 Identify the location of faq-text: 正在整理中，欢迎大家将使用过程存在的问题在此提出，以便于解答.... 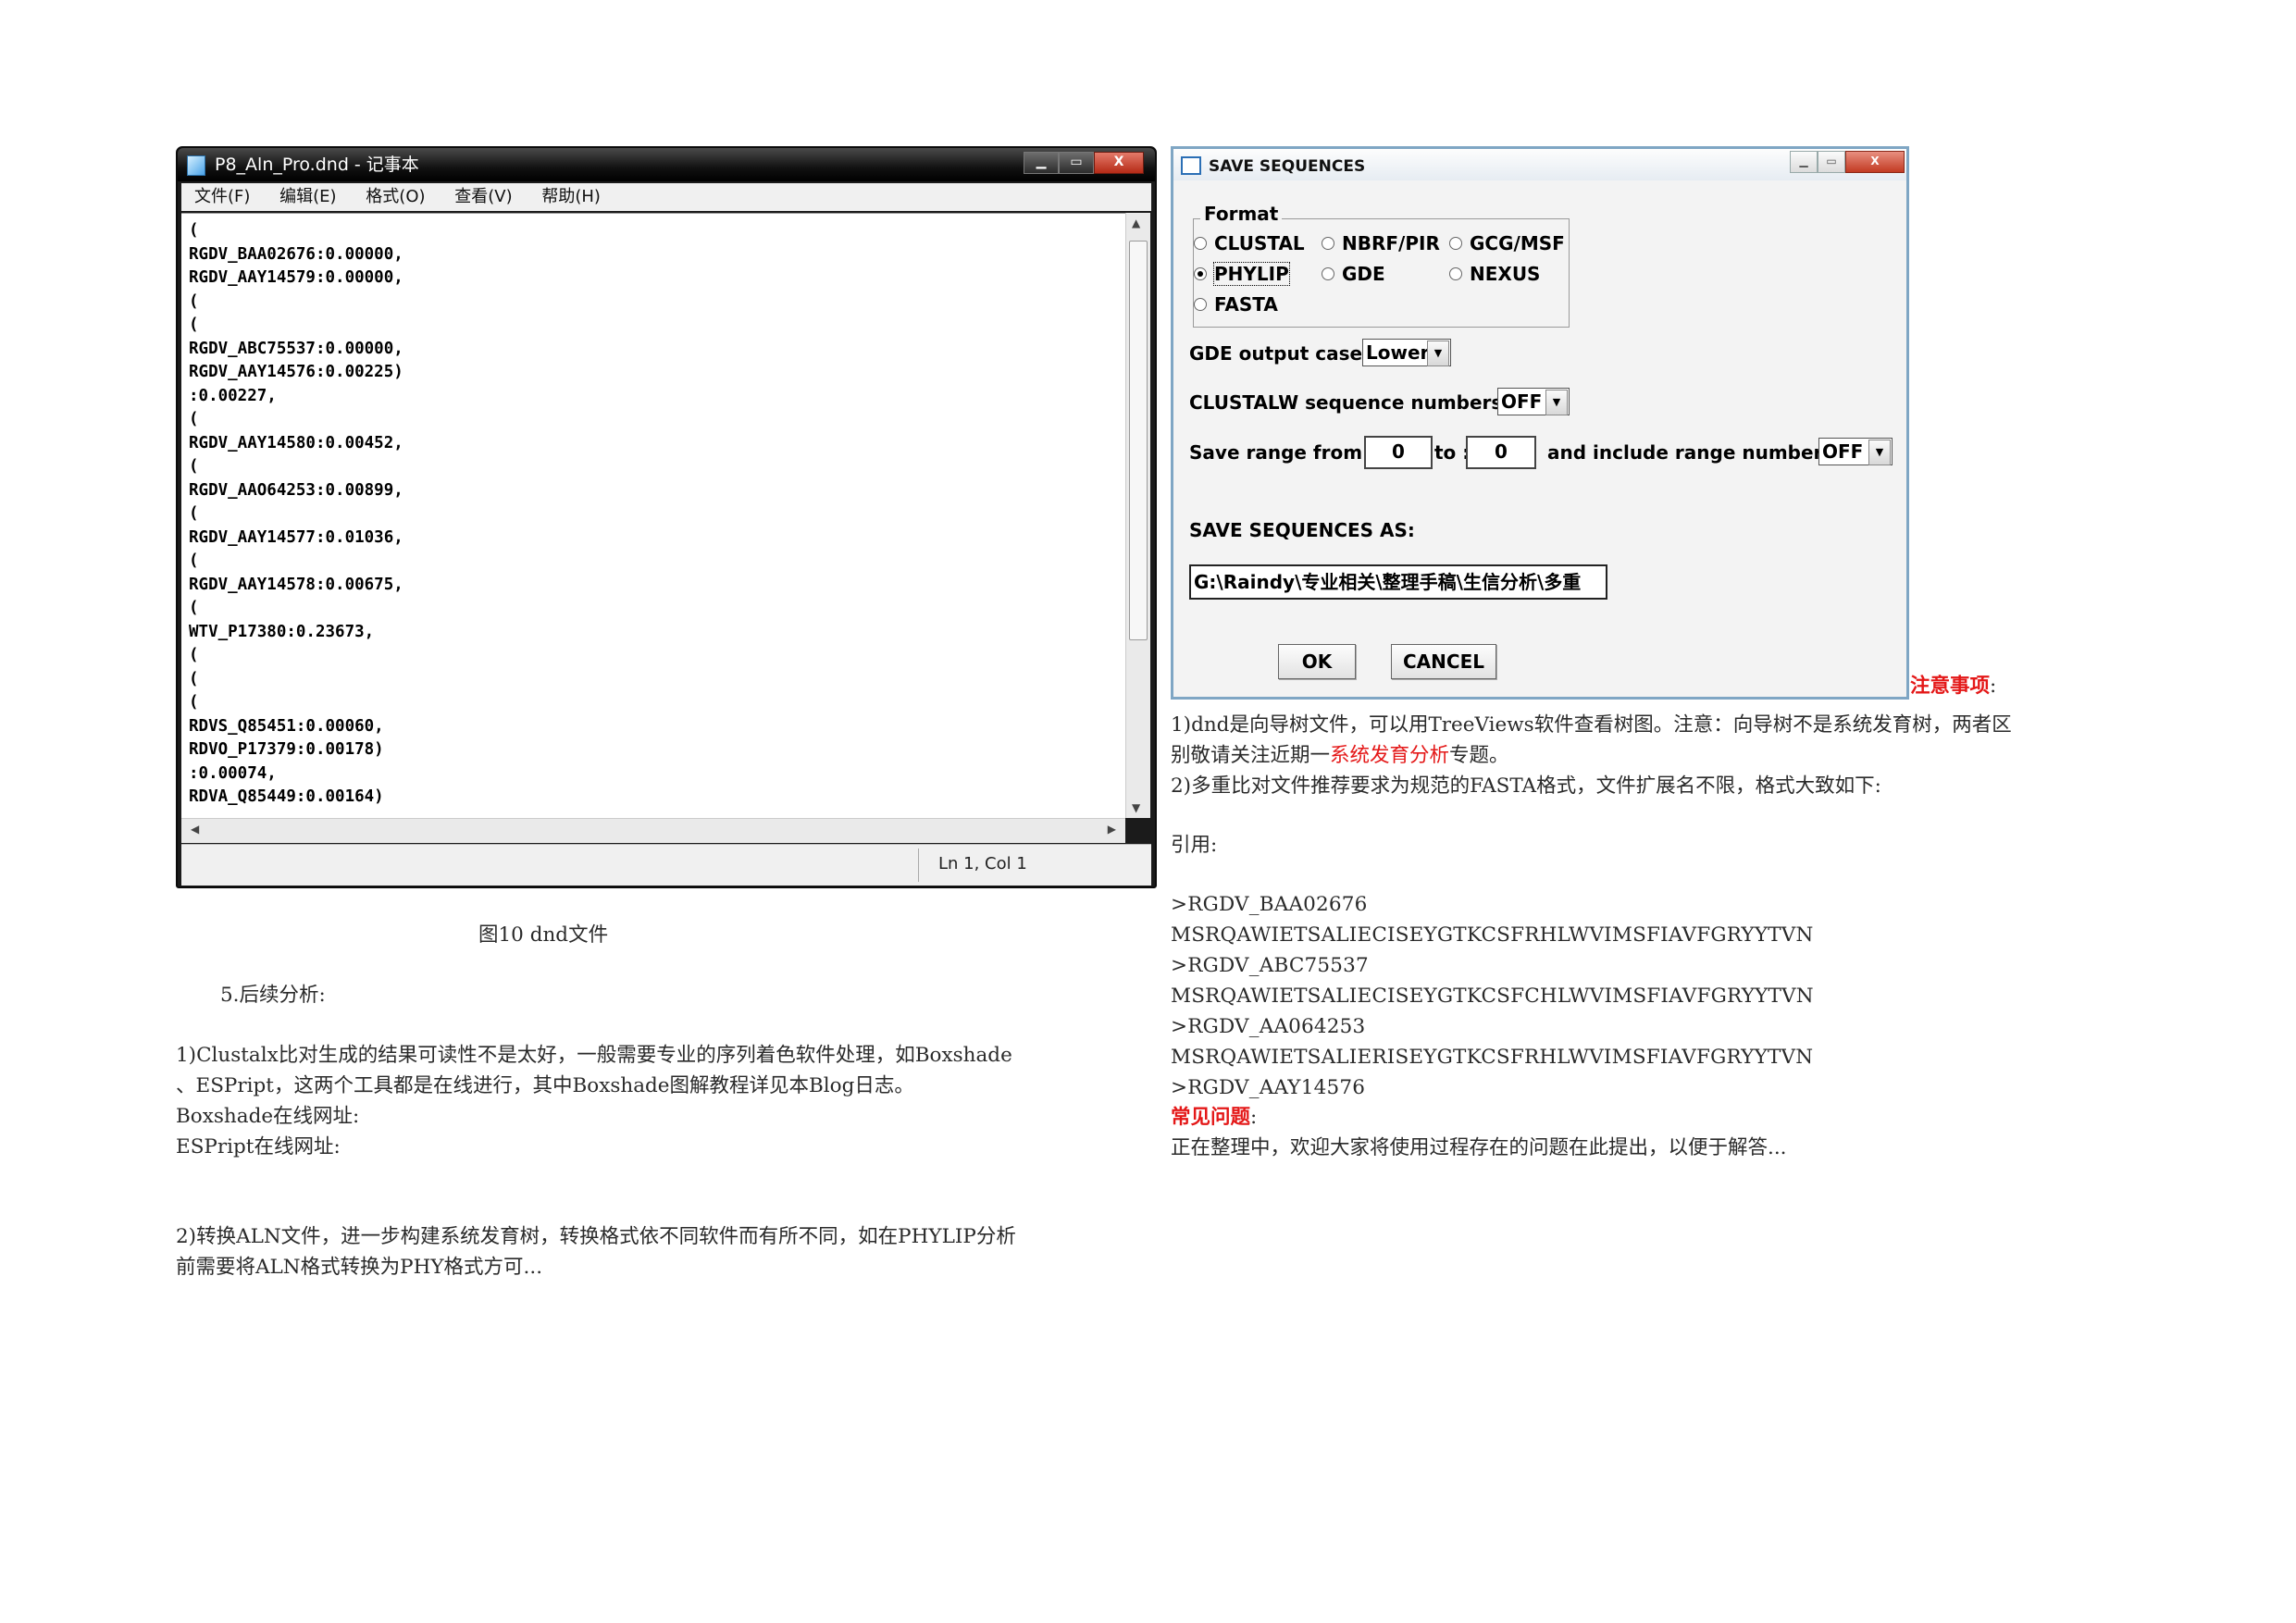
(1479, 1147).